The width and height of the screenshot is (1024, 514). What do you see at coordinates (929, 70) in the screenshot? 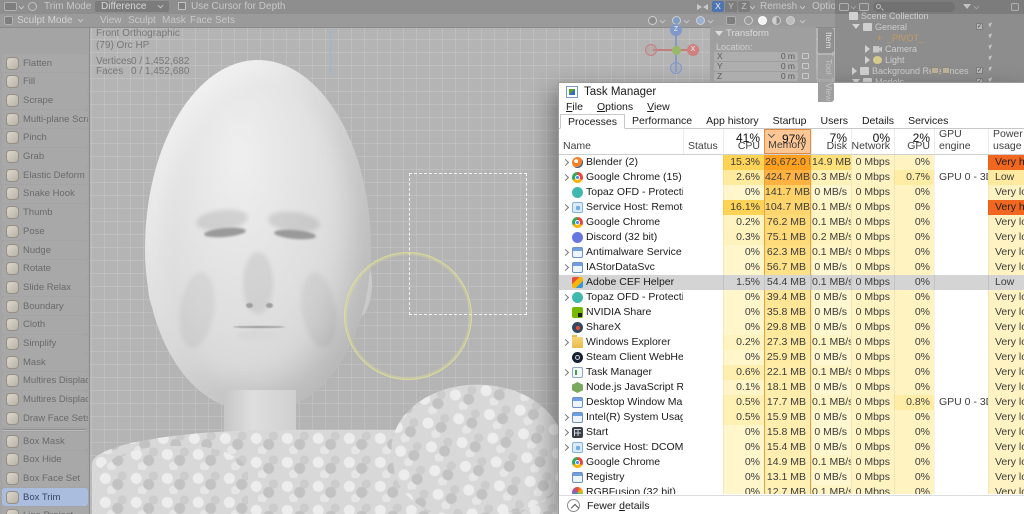
I see `outliner-row-background-references: Background References ✓` at bounding box center [929, 70].